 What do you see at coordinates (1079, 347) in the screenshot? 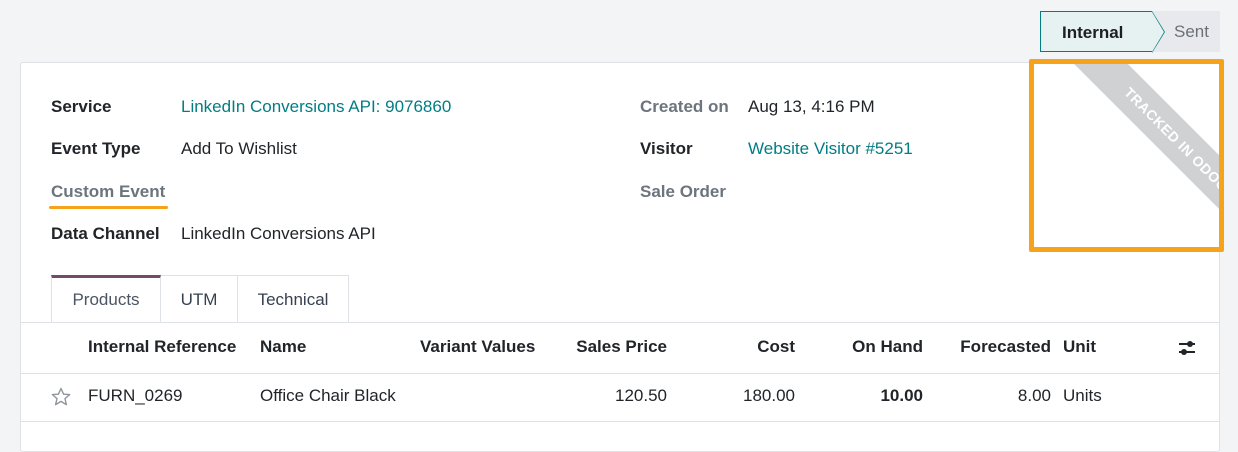
I see `col-unit: Unit` at bounding box center [1079, 347].